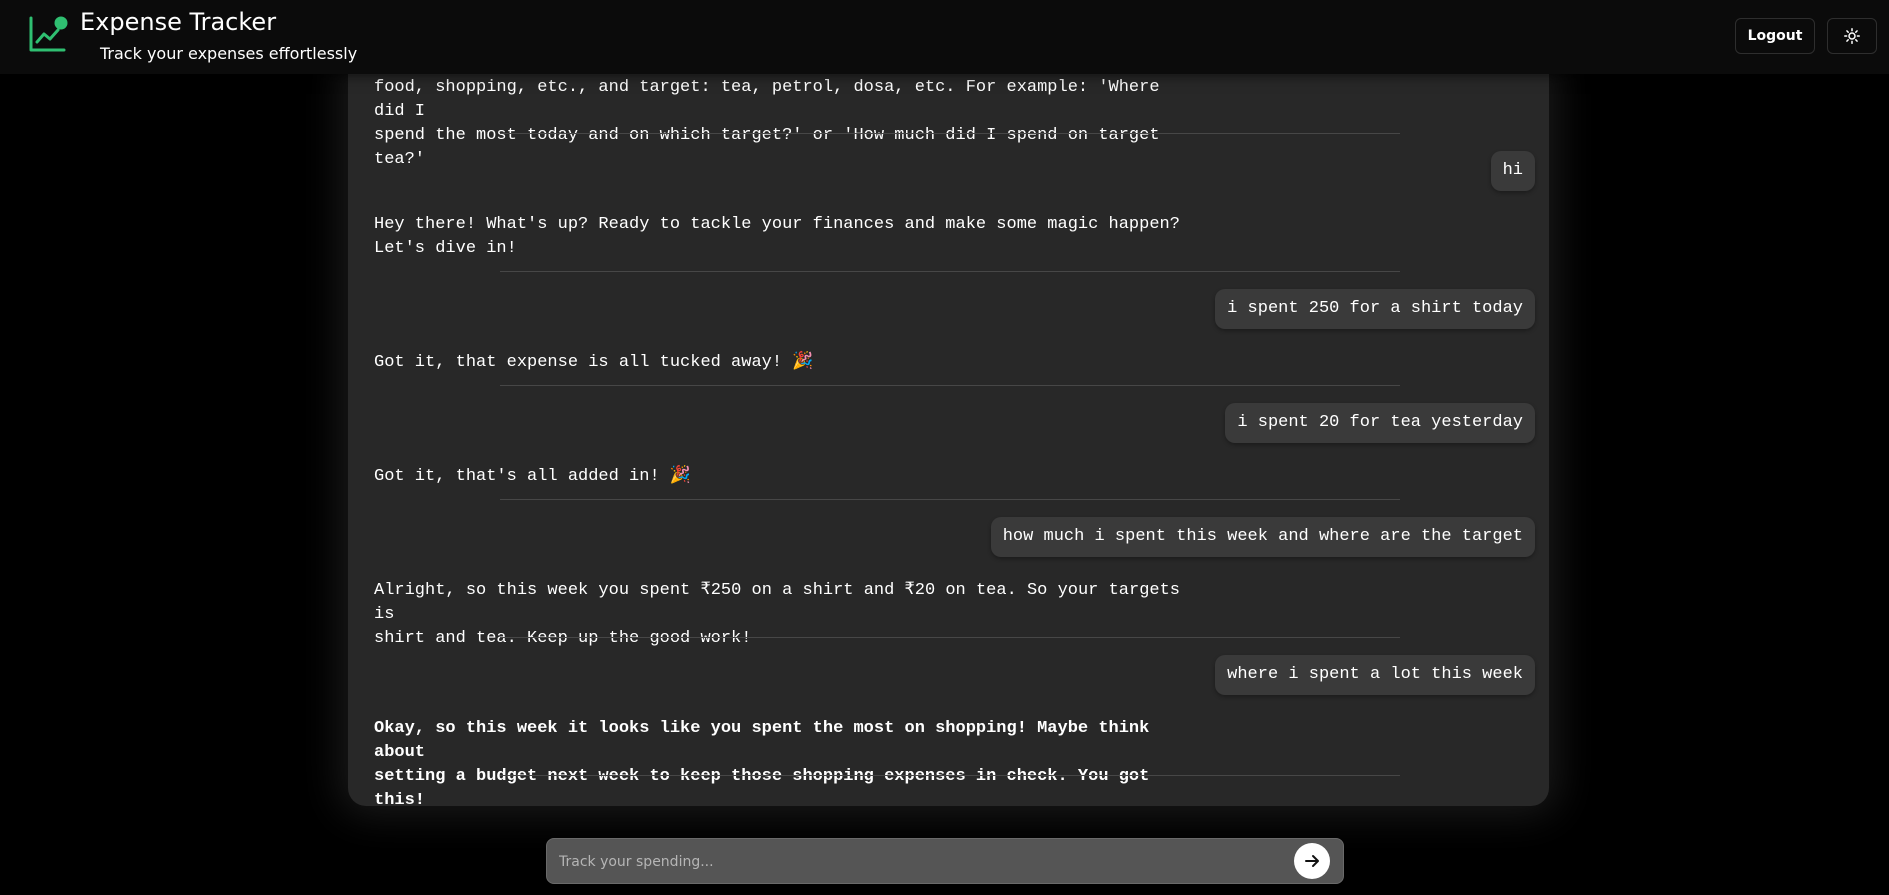 The image size is (1889, 895). What do you see at coordinates (1375, 309) in the screenshot?
I see `user-message: i spent 250 for a shirt today` at bounding box center [1375, 309].